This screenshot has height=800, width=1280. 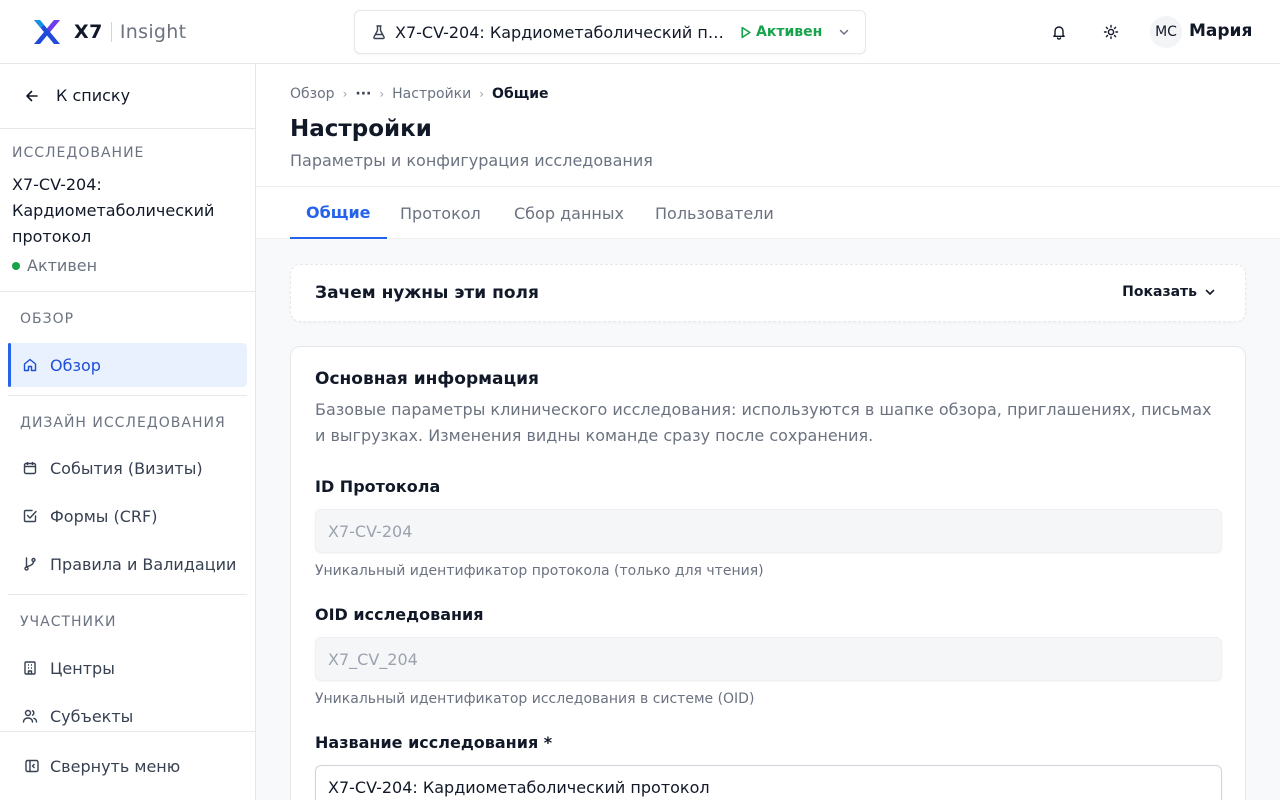 I want to click on sidebar-item-label: Субъекты, so click(x=92, y=716).